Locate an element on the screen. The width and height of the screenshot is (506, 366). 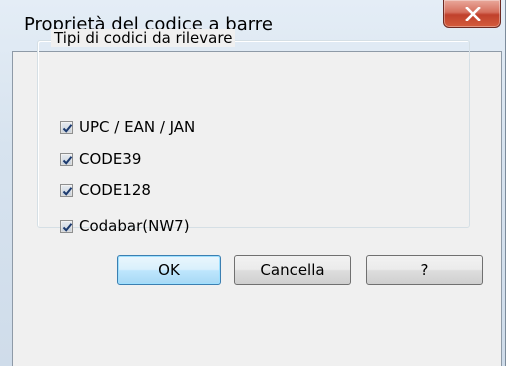
close-button is located at coordinates (472, 14).